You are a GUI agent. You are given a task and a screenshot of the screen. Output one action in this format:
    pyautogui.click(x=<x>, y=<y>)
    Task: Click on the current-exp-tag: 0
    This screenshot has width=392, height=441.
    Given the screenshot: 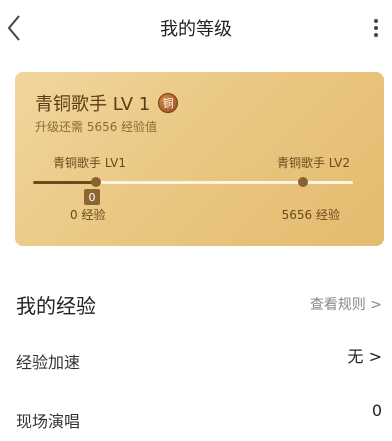 What is the action you would take?
    pyautogui.click(x=92, y=197)
    